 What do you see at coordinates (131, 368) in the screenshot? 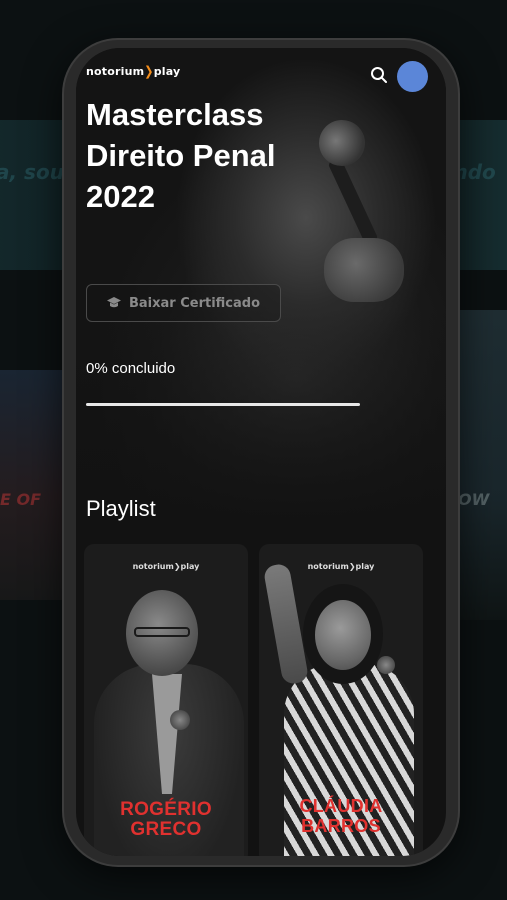
I see `progress-label: 0% concluido` at bounding box center [131, 368].